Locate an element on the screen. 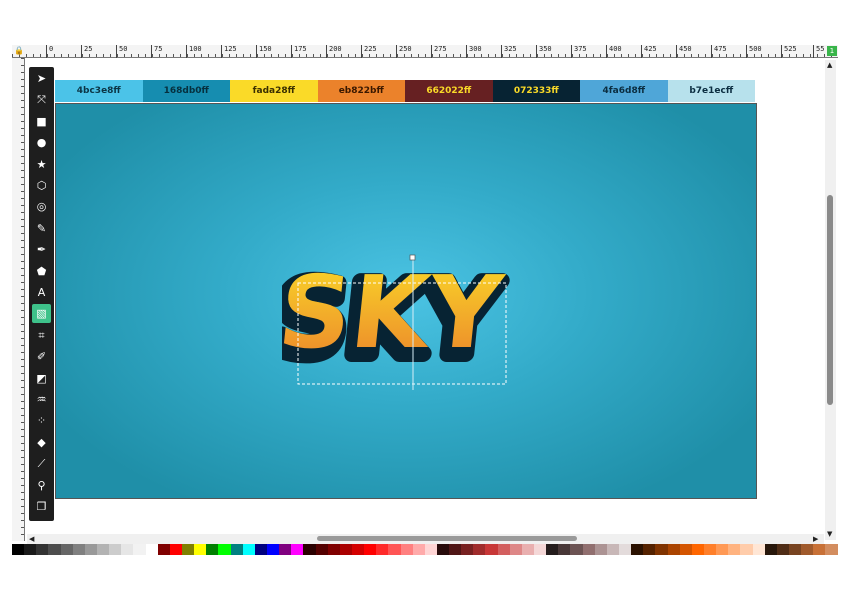  rectangle-tool-icon: ■ is located at coordinates (41, 121).